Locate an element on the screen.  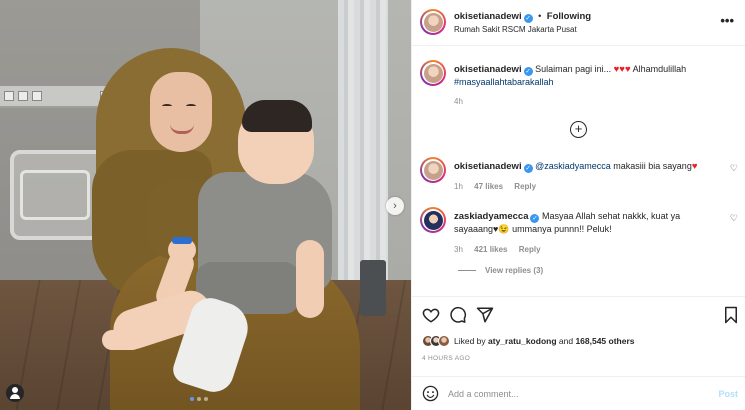
comment-text: makasiii bia sayang is located at coordinates (651, 166).